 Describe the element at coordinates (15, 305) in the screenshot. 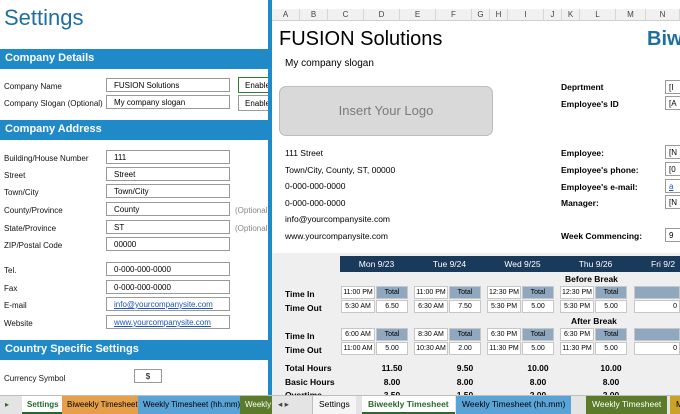

I see `email-label: E-mail` at that location.